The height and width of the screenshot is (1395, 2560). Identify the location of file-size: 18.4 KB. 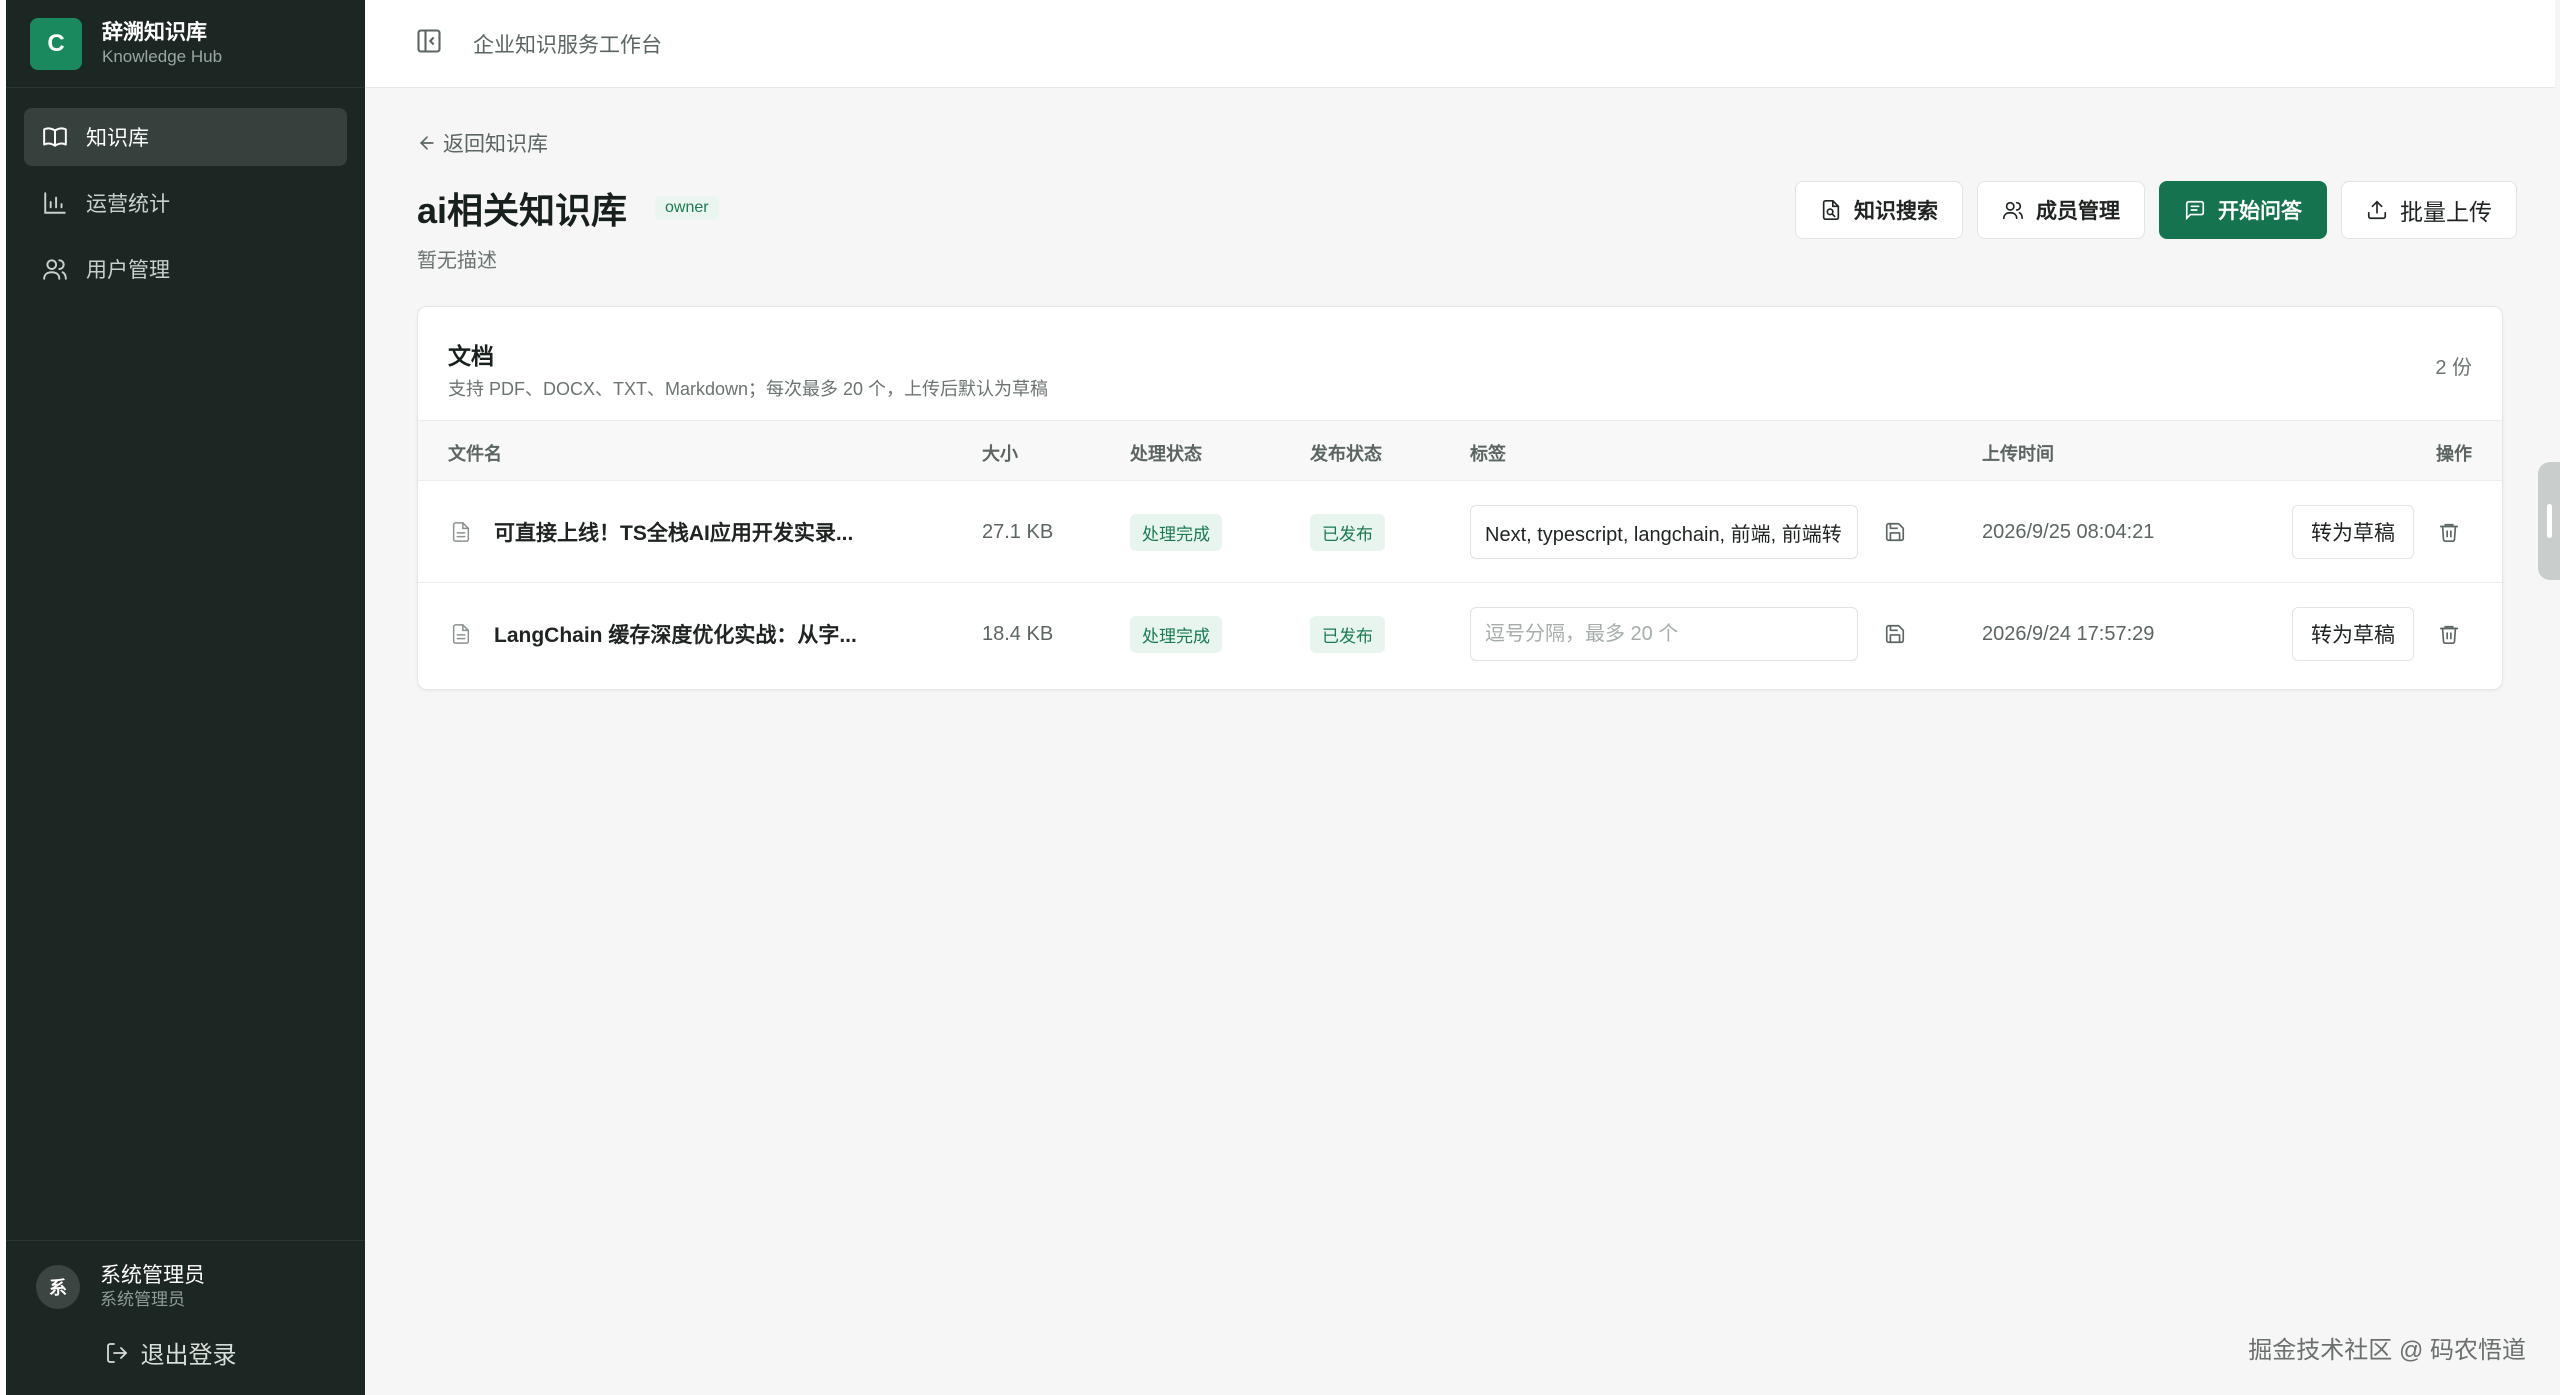
(1018, 633).